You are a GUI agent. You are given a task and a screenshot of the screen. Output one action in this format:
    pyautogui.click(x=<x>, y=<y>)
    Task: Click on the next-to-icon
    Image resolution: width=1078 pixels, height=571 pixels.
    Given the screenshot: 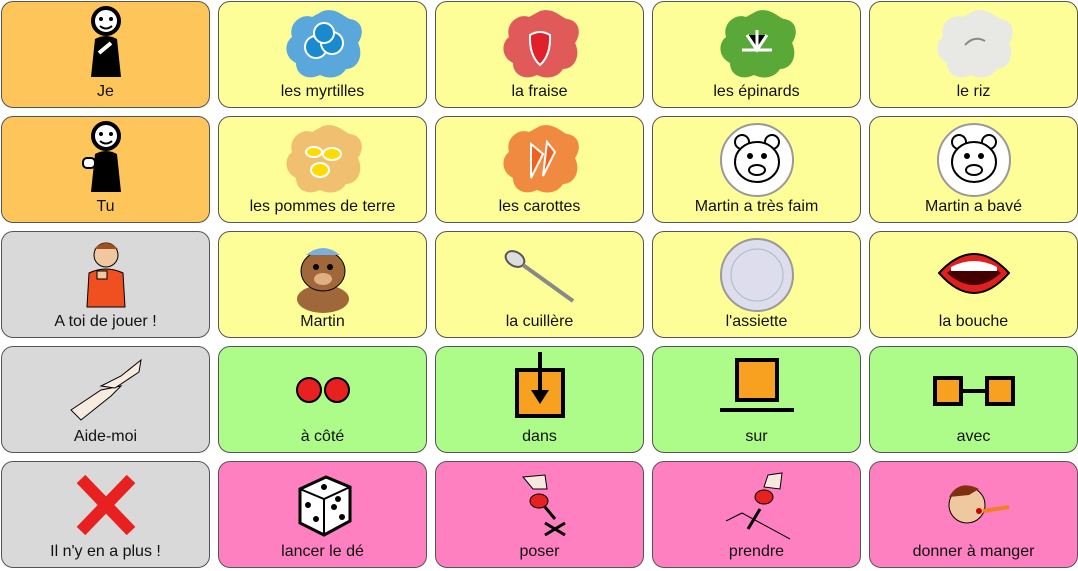 What is the action you would take?
    pyautogui.click(x=323, y=389)
    